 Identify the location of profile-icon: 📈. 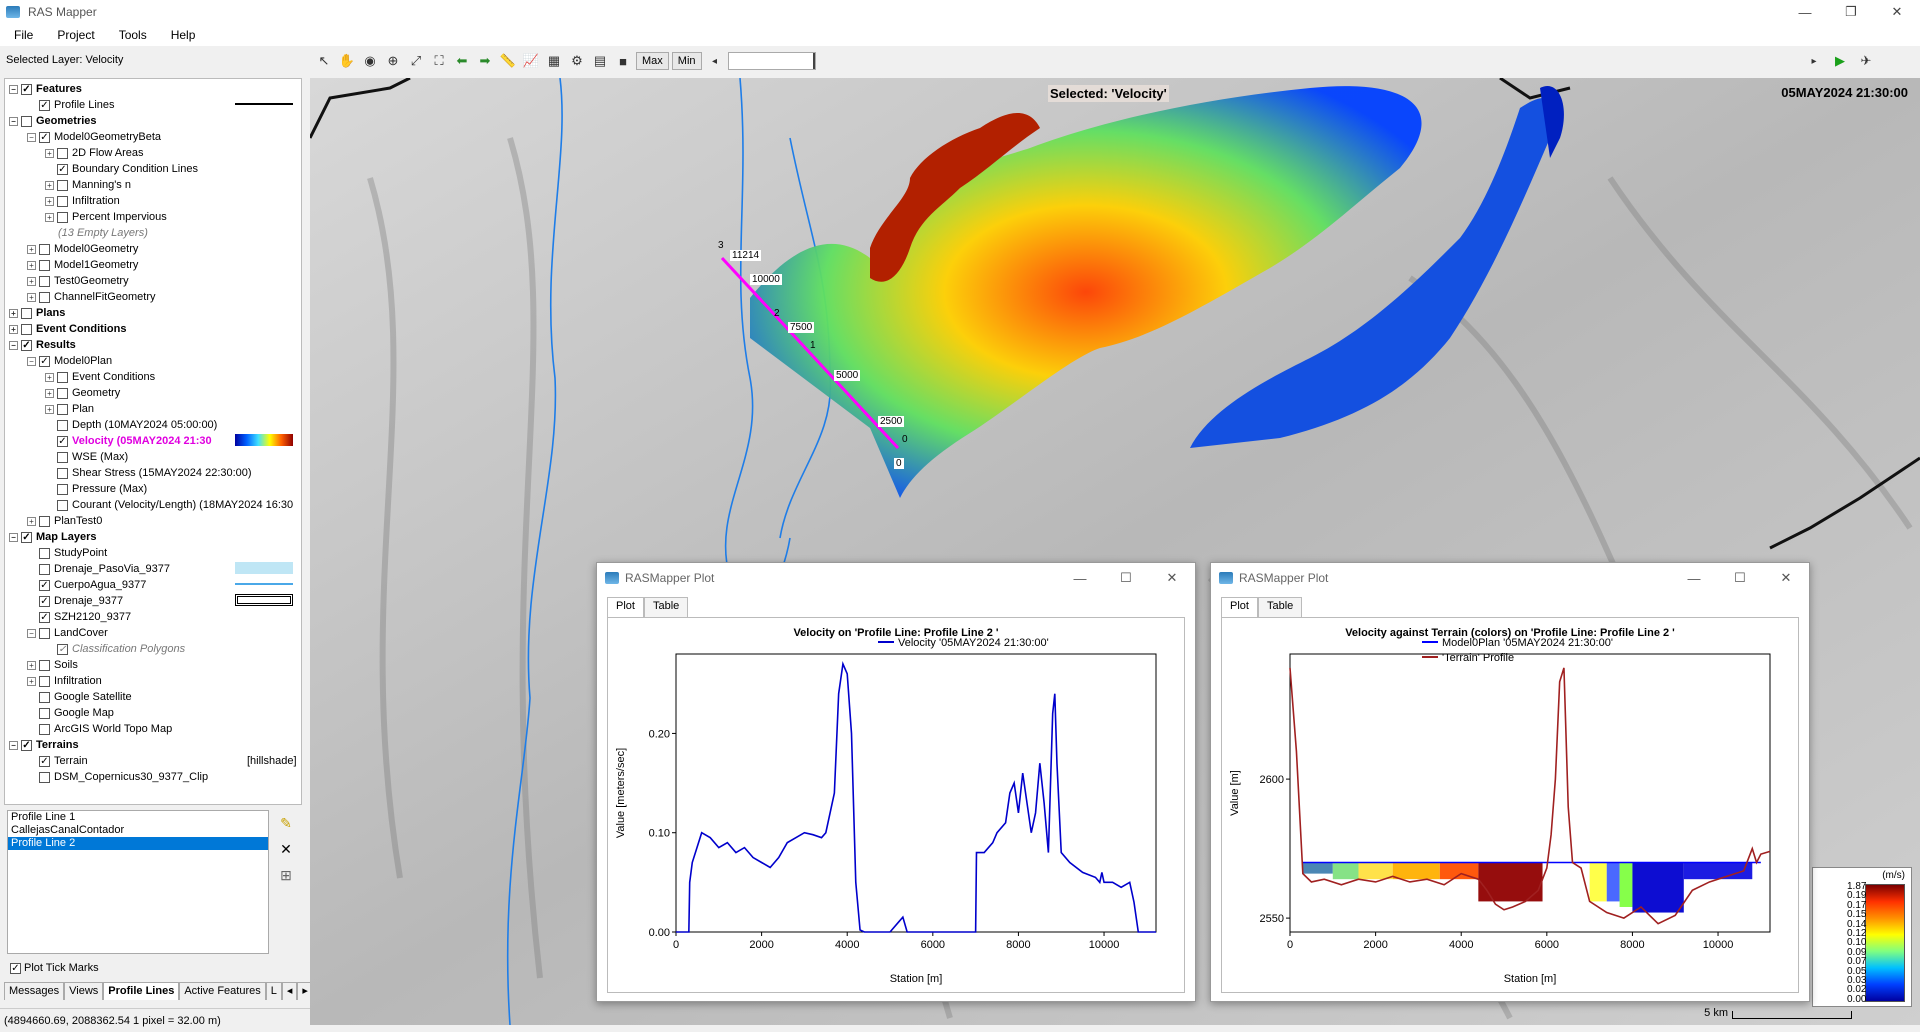
(531, 61).